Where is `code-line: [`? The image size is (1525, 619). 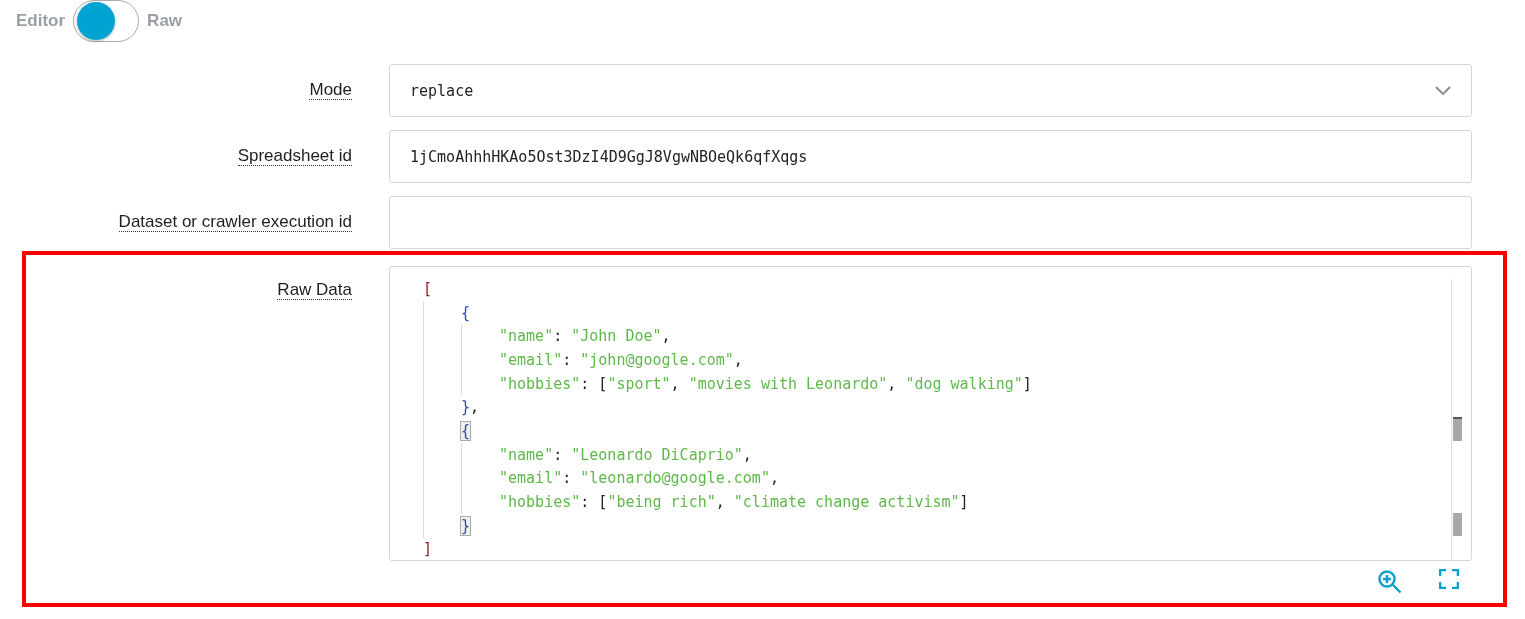 code-line: [ is located at coordinates (428, 288).